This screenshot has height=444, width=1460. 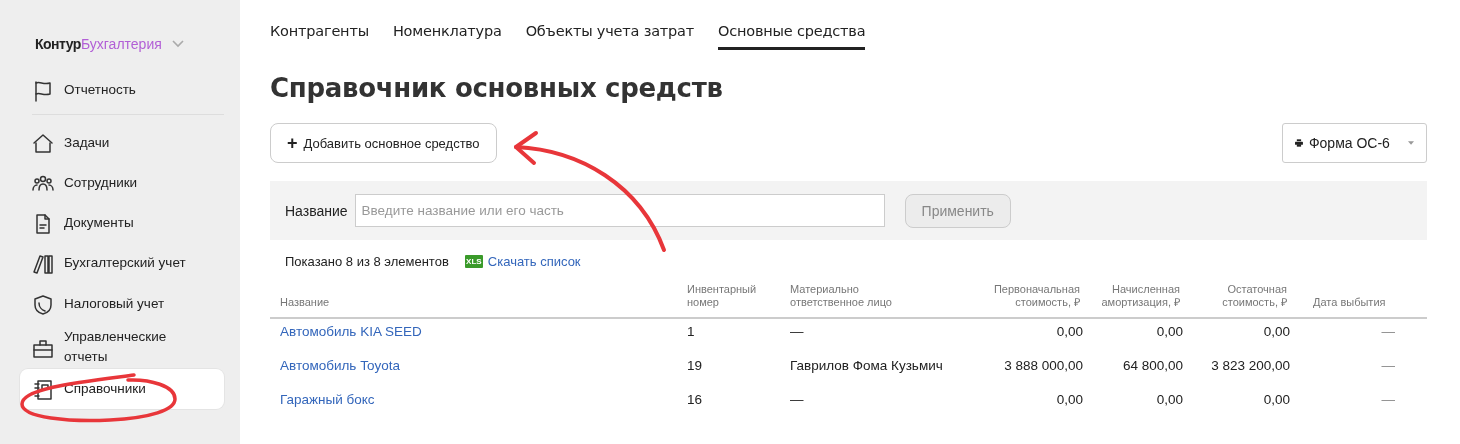 What do you see at coordinates (841, 296) in the screenshot?
I see `column-header: Материально ответственное лицо` at bounding box center [841, 296].